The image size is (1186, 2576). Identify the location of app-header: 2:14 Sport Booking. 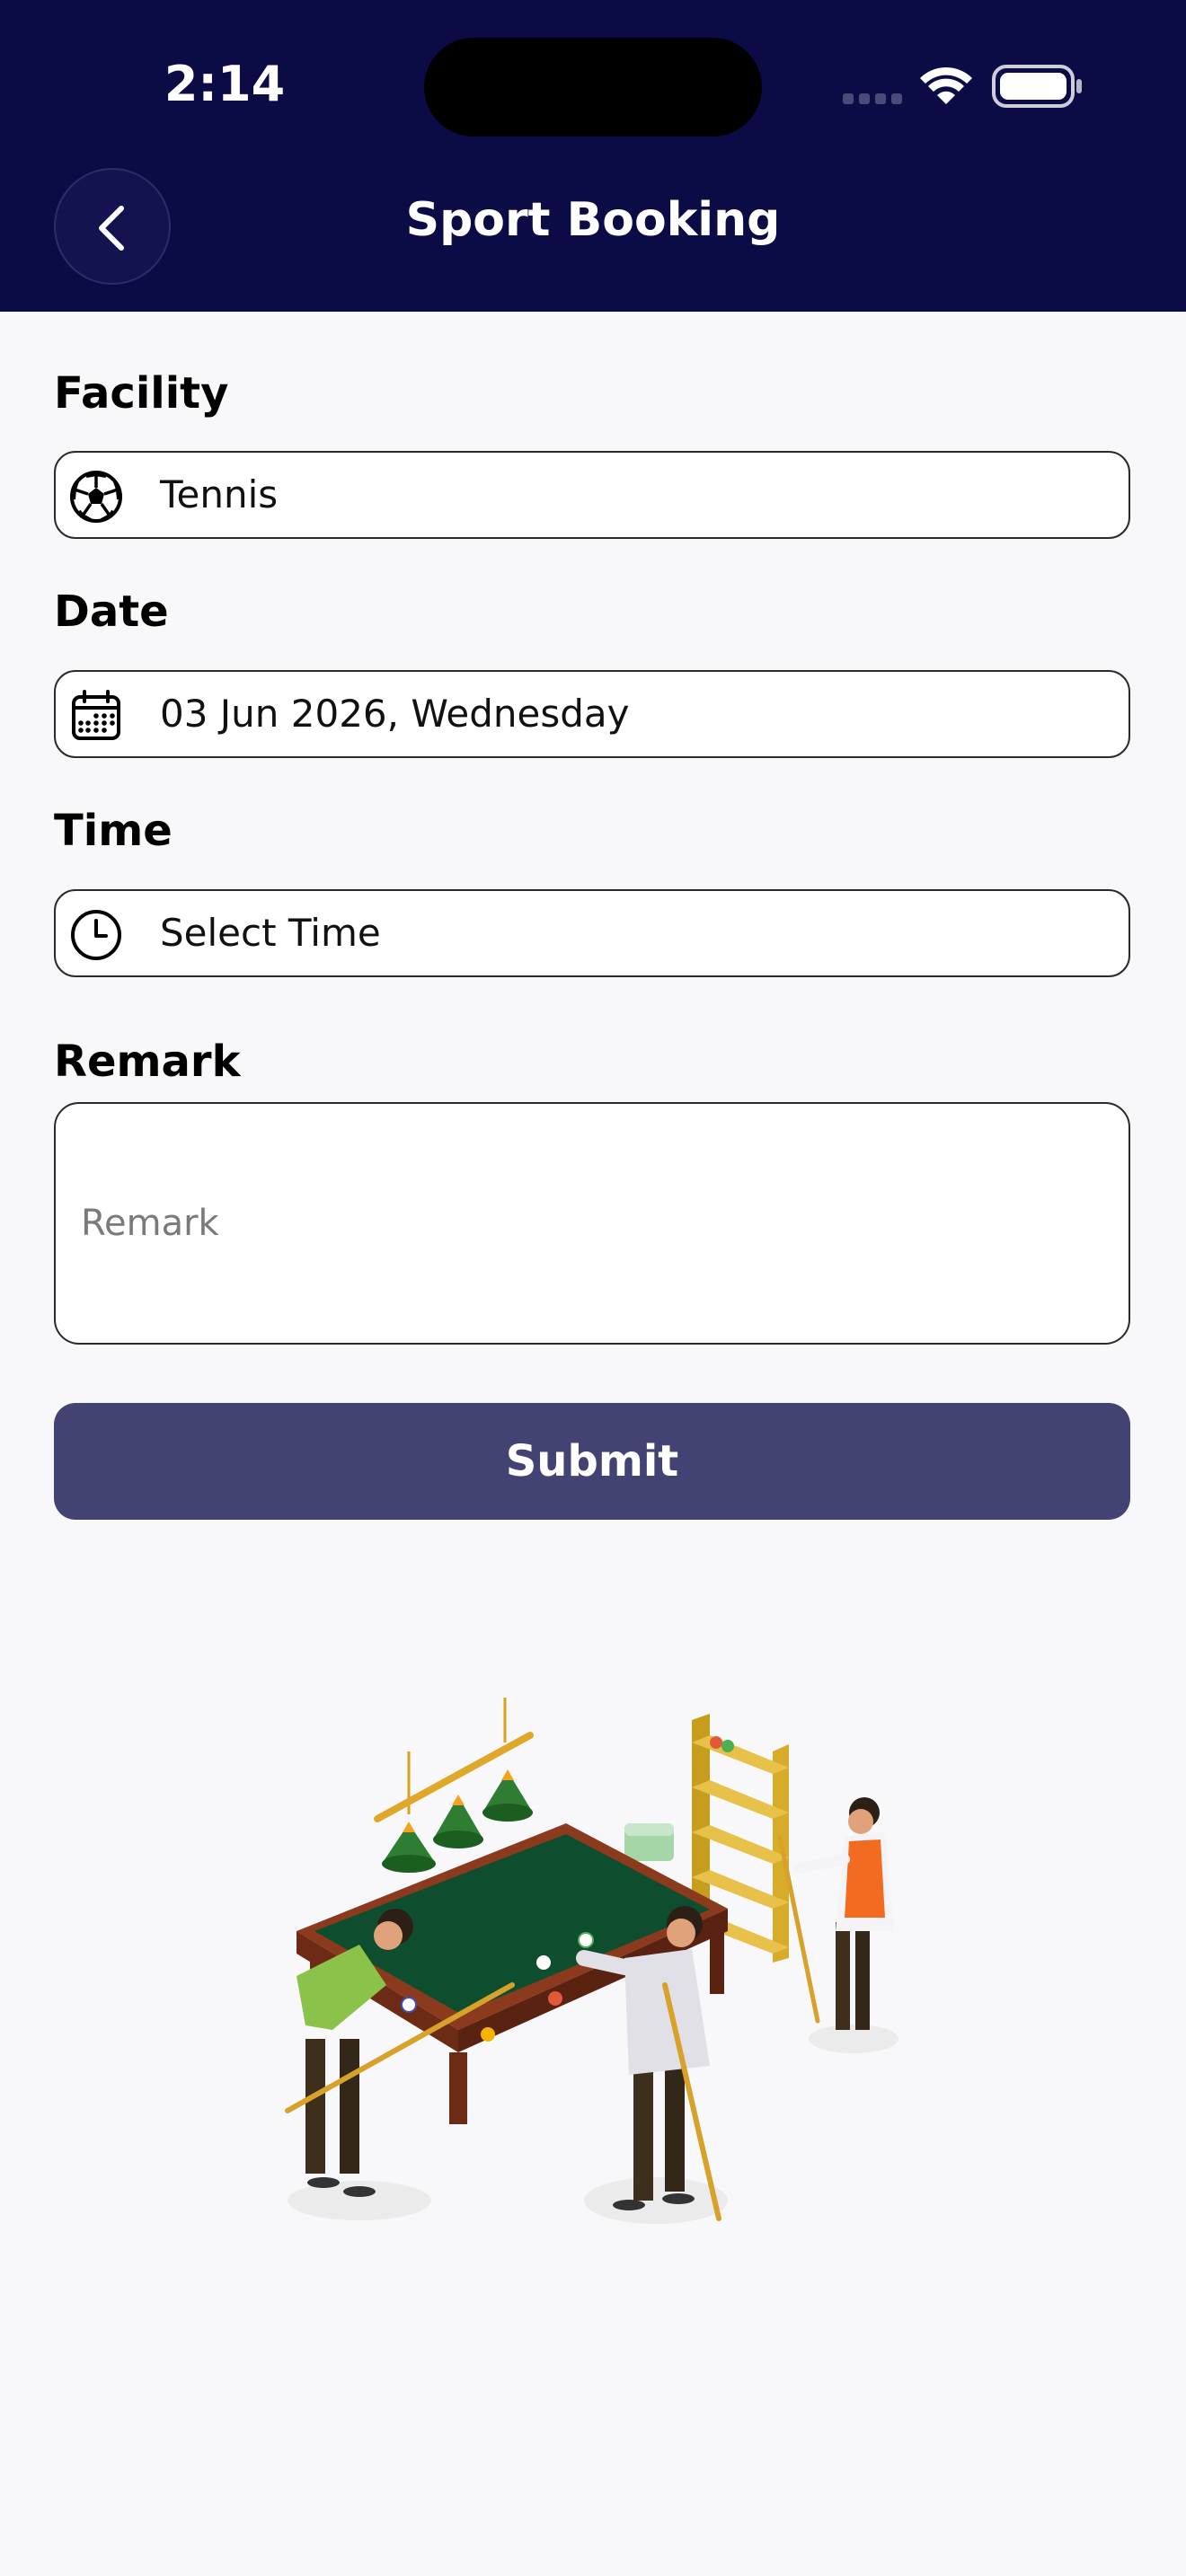
(593, 156).